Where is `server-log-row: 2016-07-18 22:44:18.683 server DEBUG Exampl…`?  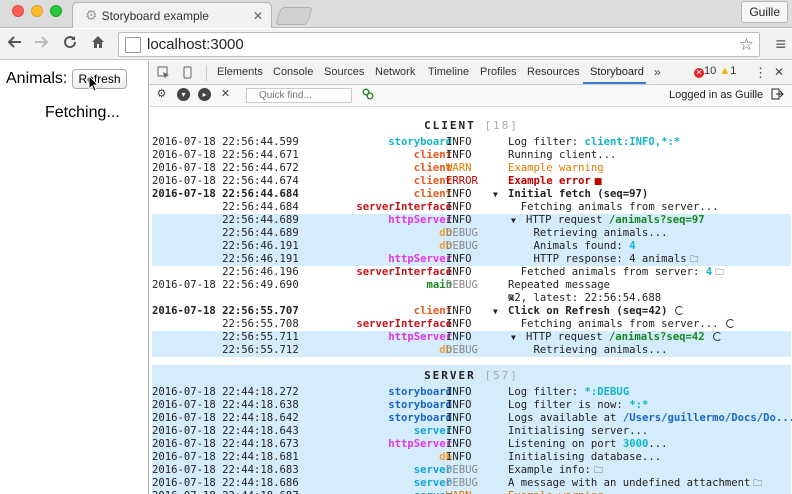
server-log-row: 2016-07-18 22:44:18.683 server DEBUG Exampl… is located at coordinates (471, 470).